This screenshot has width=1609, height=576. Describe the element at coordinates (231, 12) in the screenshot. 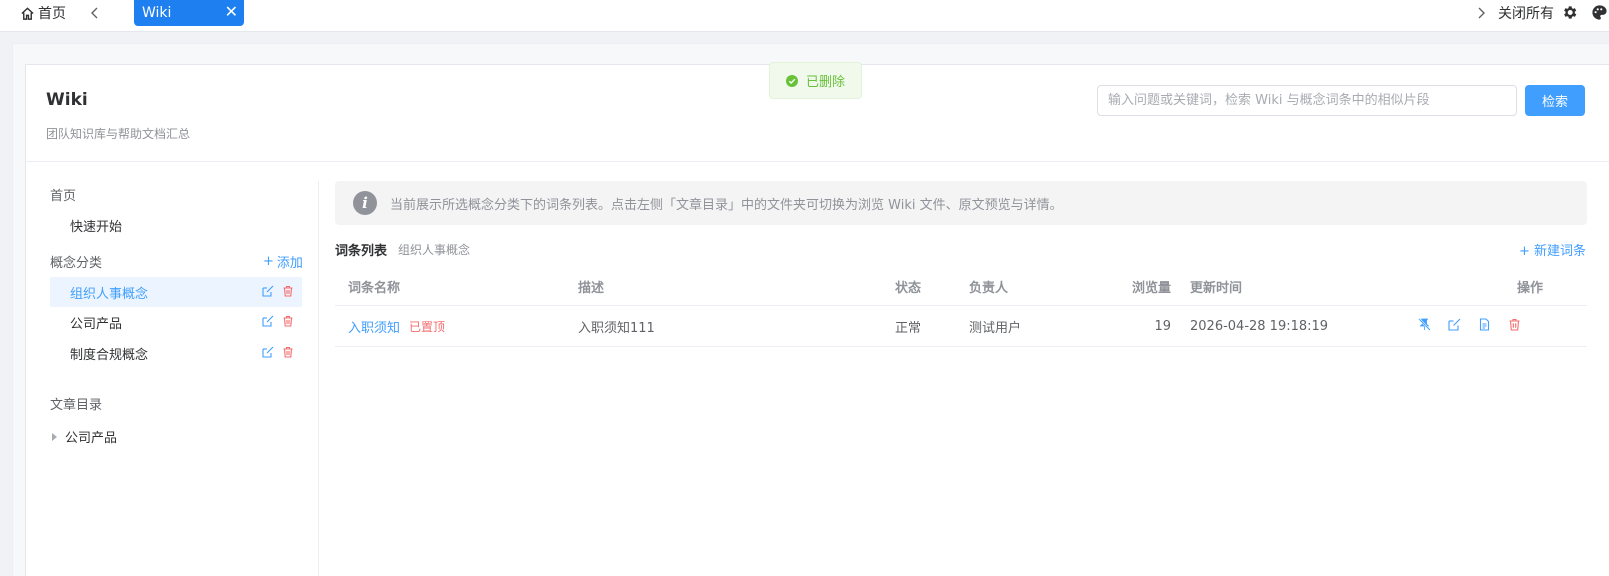

I see `close-icon: ✕` at that location.